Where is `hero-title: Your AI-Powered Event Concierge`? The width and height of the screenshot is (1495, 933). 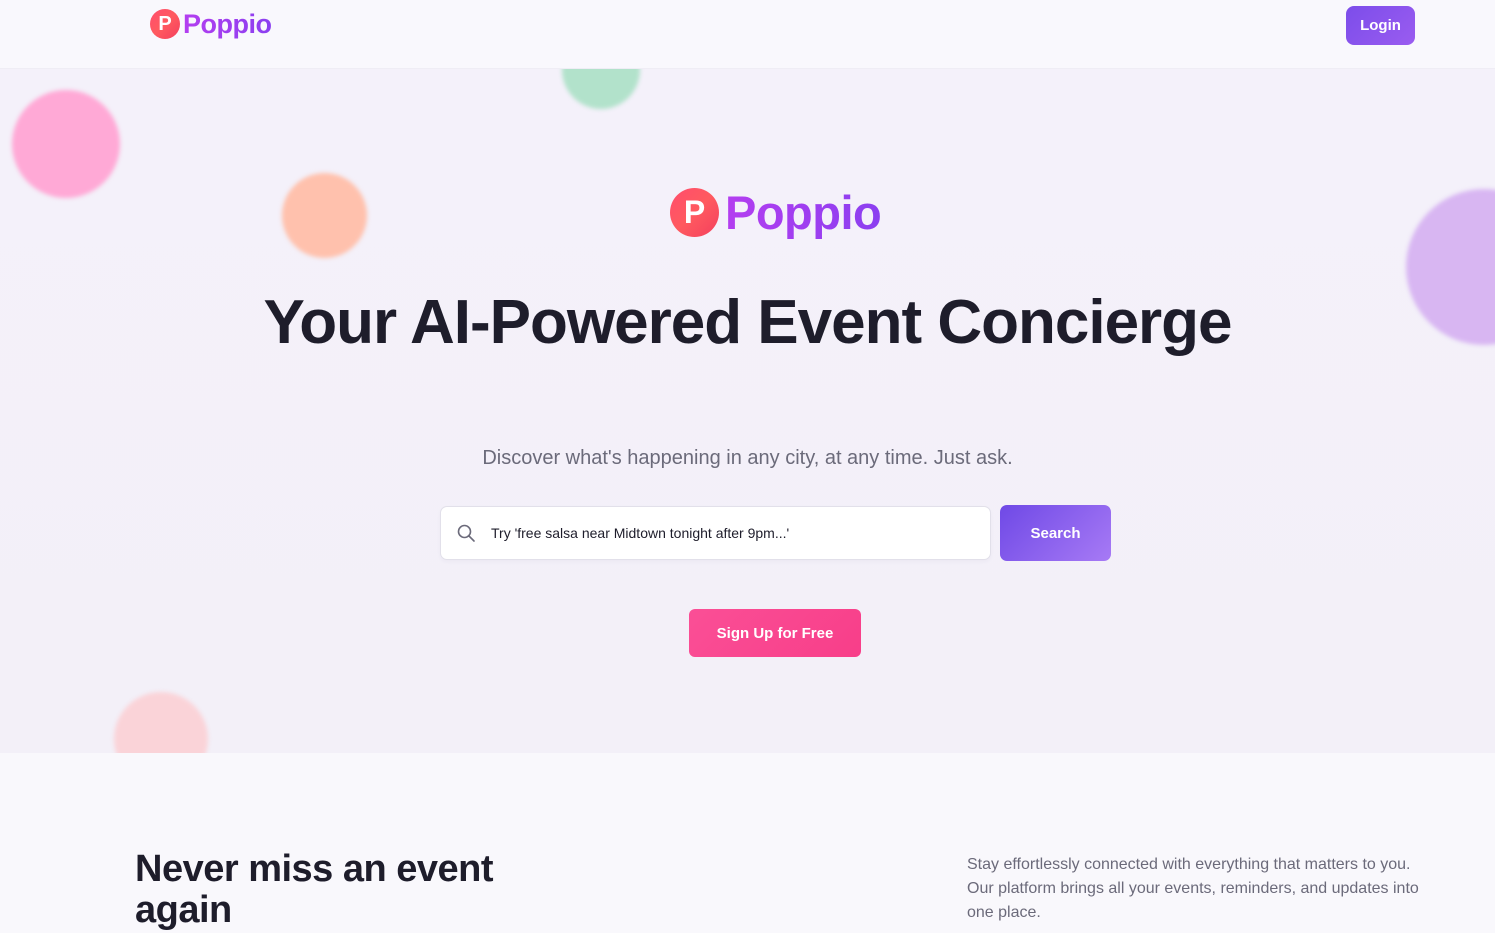 hero-title: Your AI-Powered Event Concierge is located at coordinates (747, 322).